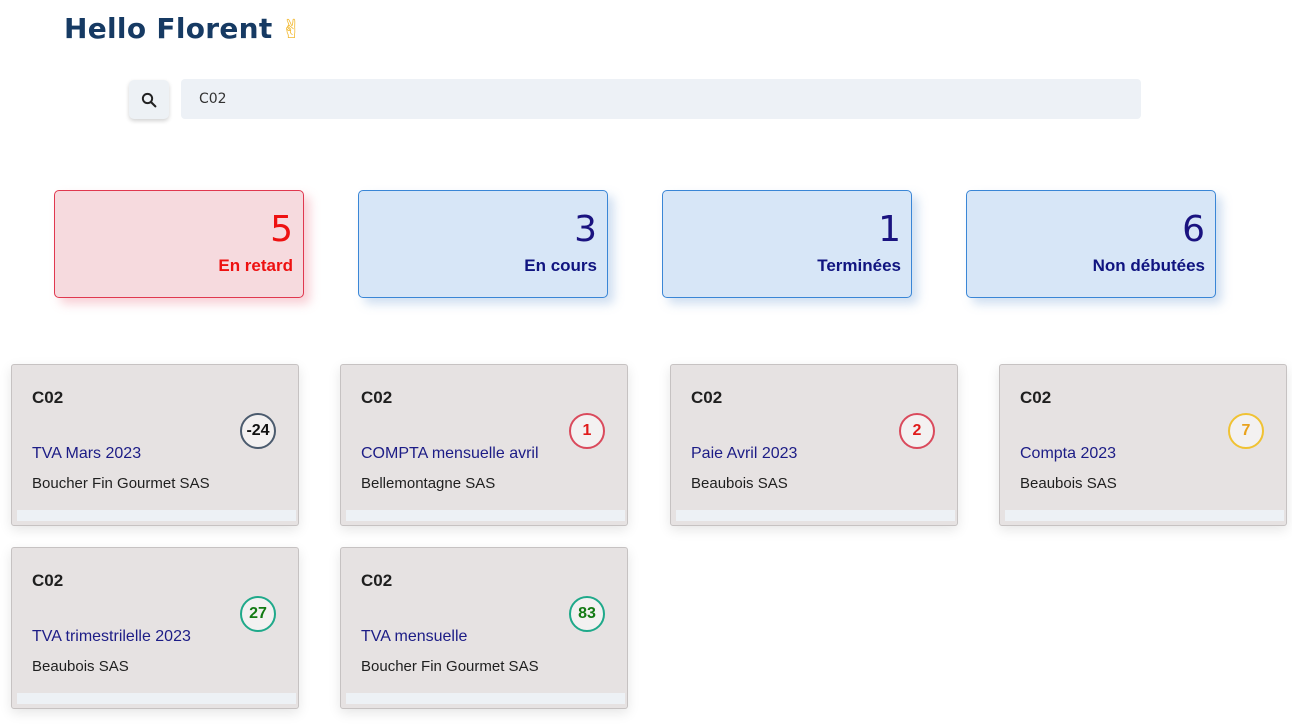  Describe the element at coordinates (258, 431) in the screenshot. I see `days-badge: -24` at that location.